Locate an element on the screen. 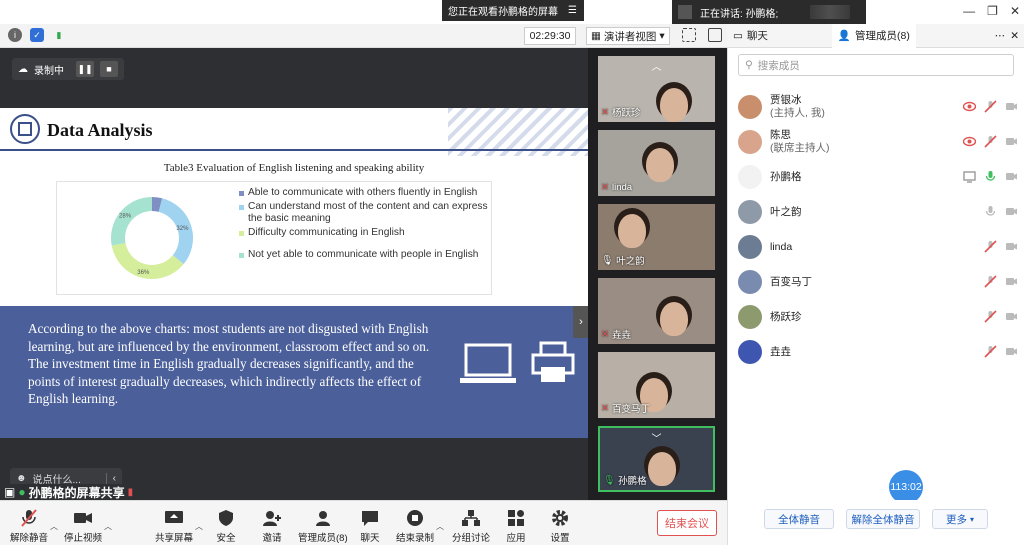  video-tile-name: ✕ 垚垚 is located at coordinates (616, 335).